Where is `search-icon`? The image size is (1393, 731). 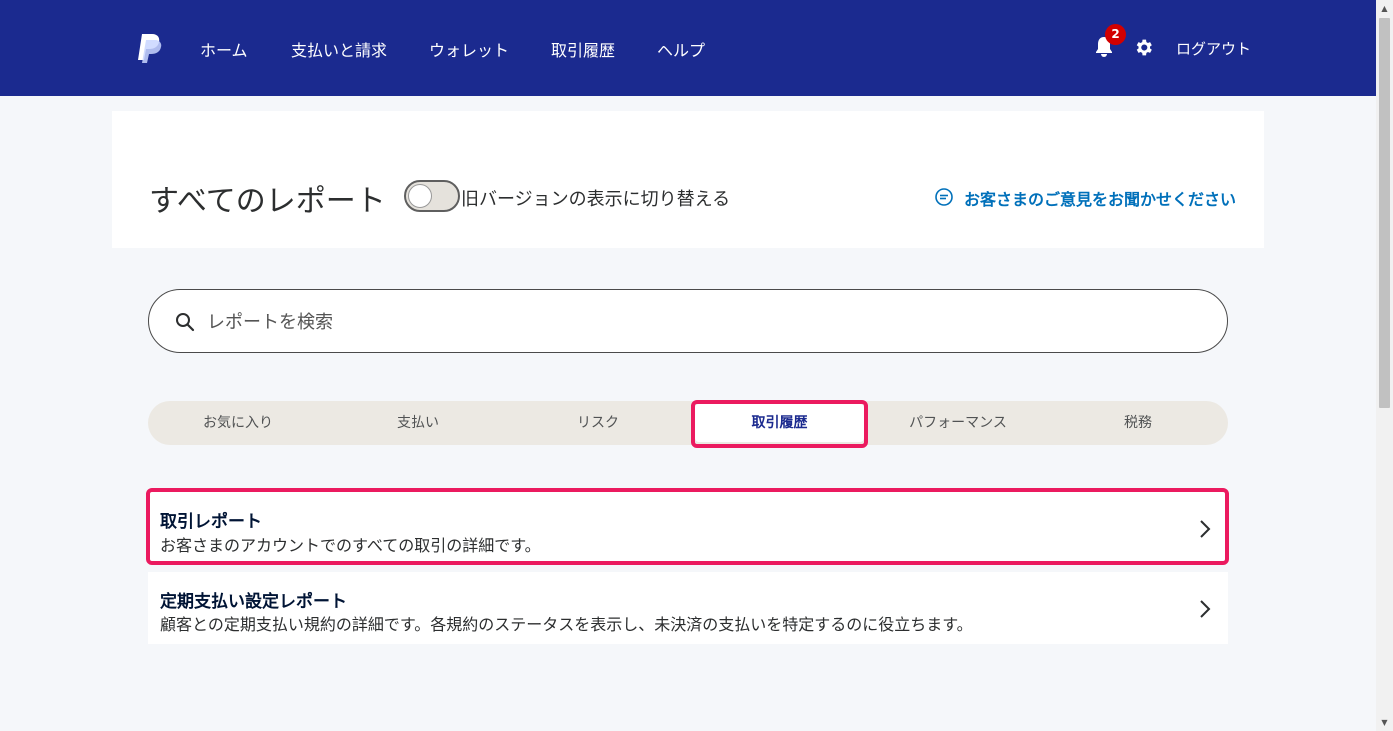 search-icon is located at coordinates (185, 322).